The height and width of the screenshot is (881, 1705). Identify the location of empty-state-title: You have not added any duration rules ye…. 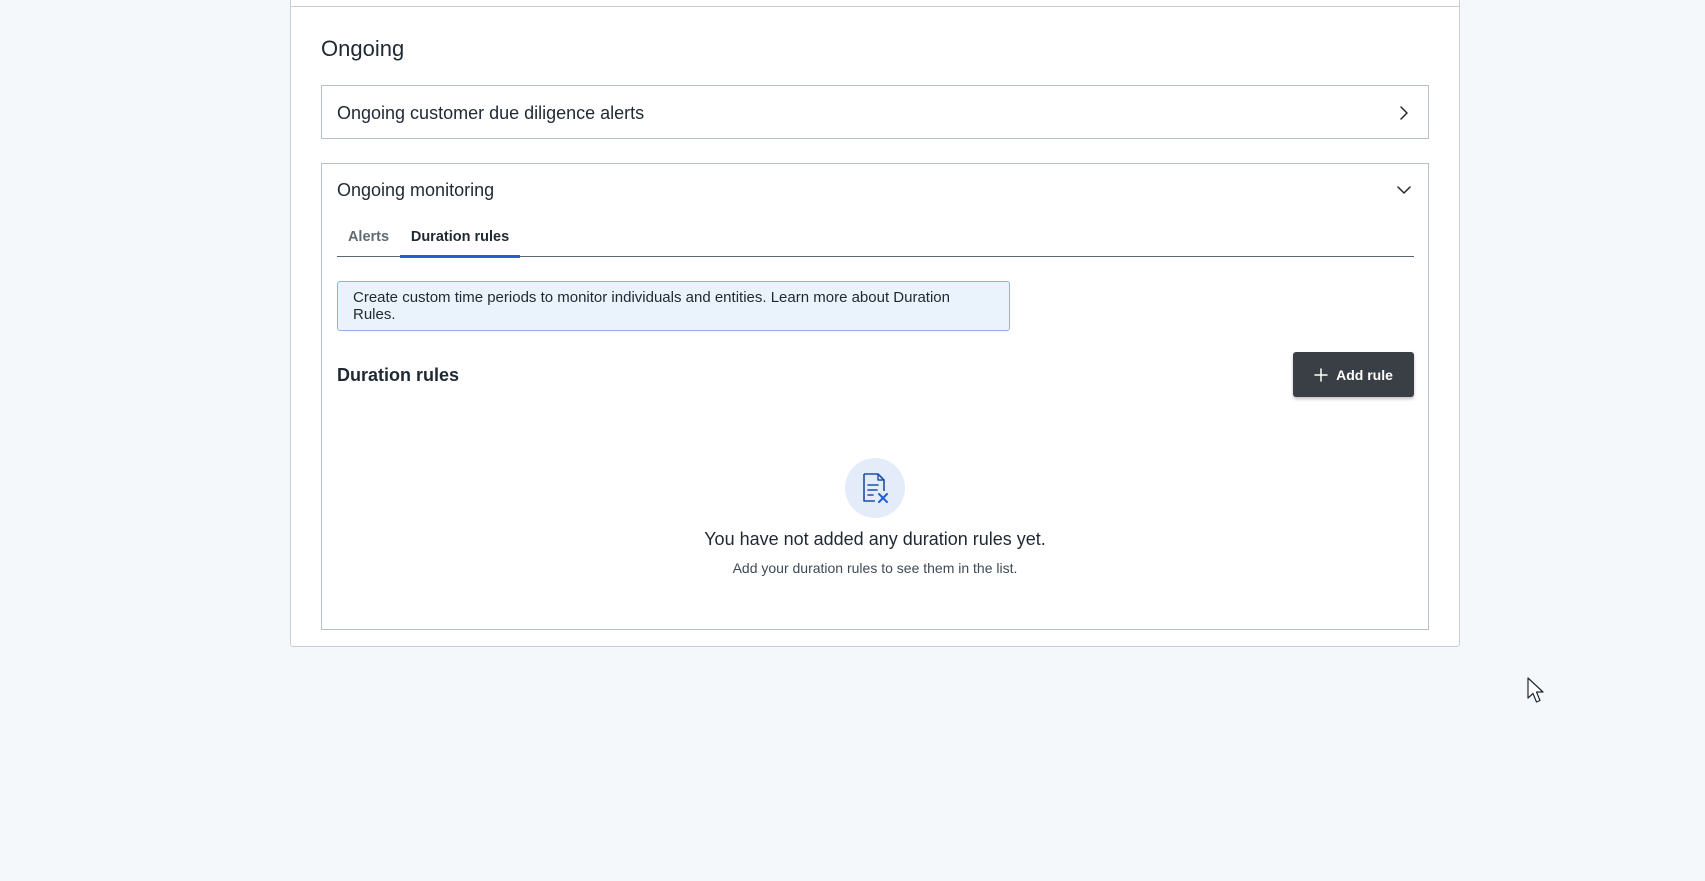
(875, 539).